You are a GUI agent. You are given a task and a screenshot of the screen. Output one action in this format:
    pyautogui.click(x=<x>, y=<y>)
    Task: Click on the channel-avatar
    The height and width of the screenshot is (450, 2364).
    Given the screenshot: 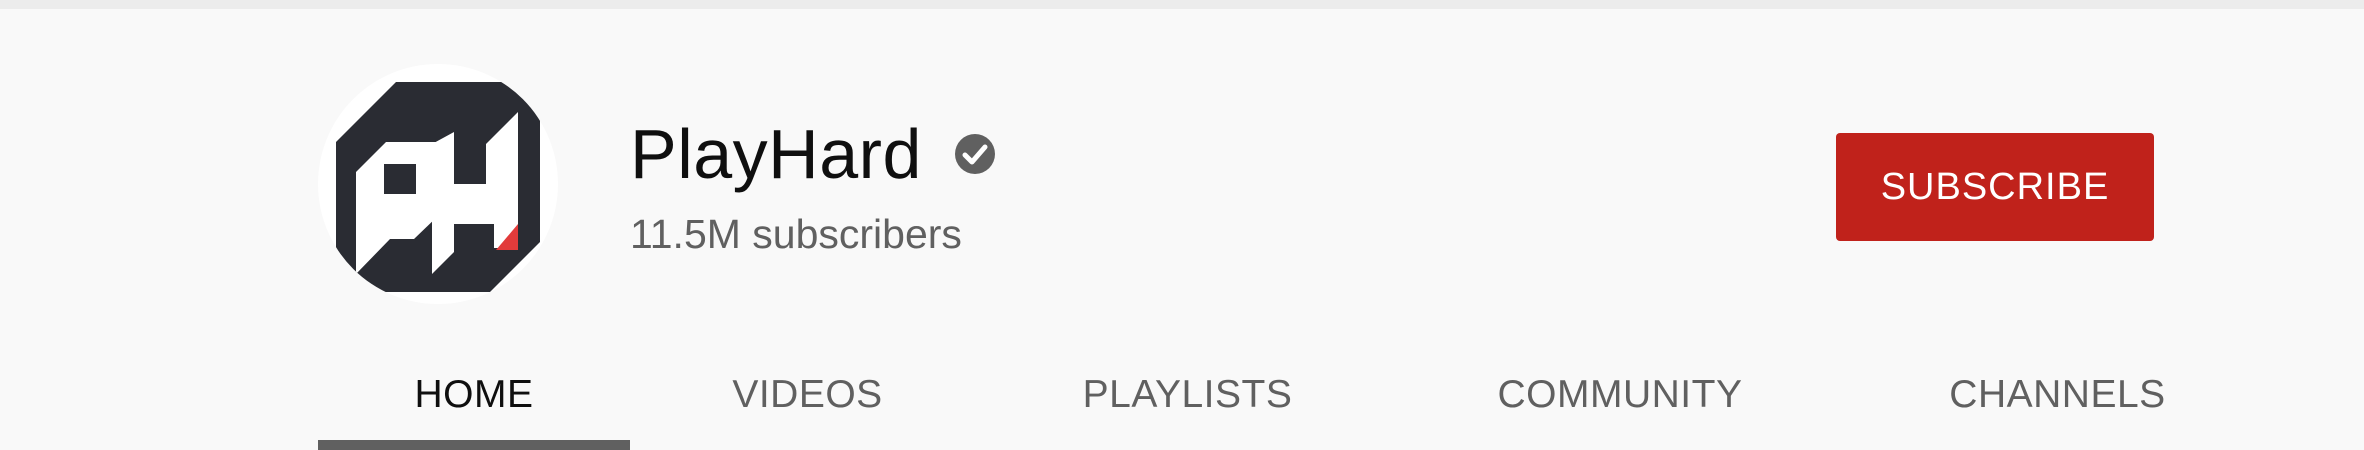 What is the action you would take?
    pyautogui.click(x=438, y=184)
    